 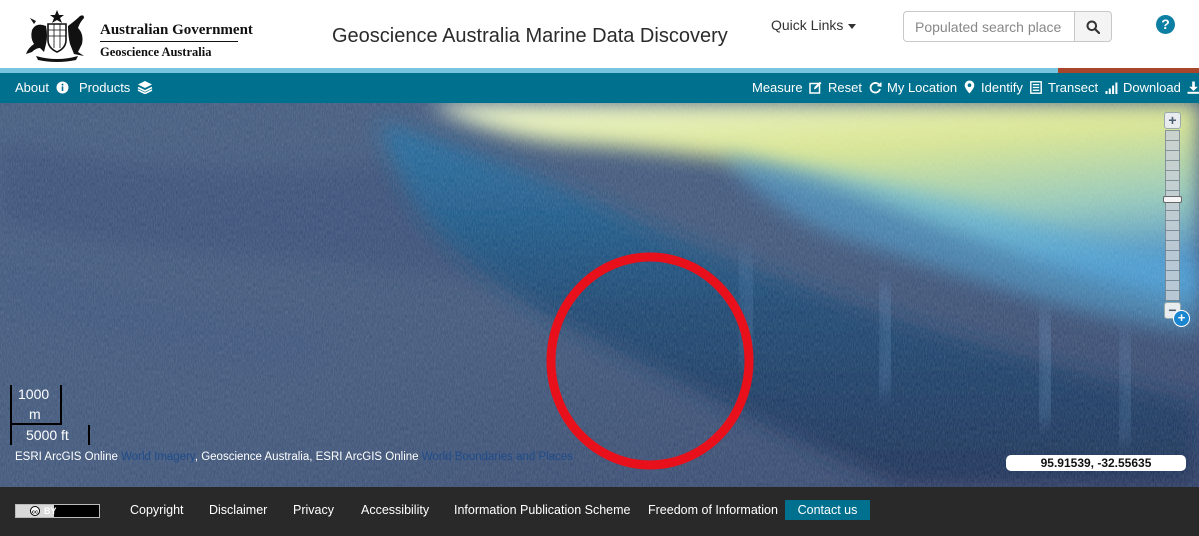 I want to click on download-icon, so click(x=1193, y=87).